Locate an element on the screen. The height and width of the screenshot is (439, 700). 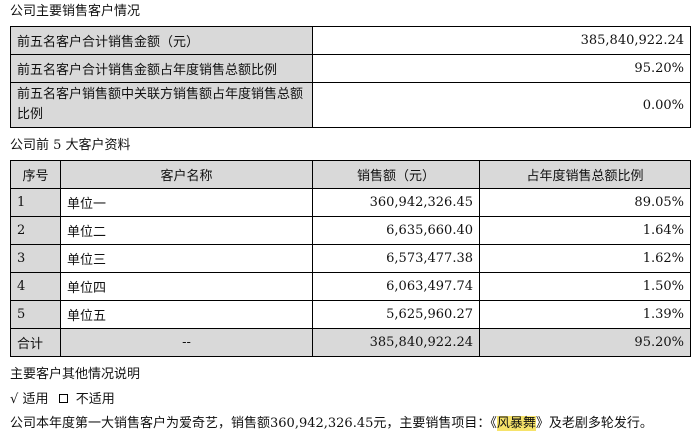
row-sales-ratio: 1.62% is located at coordinates (585, 258).